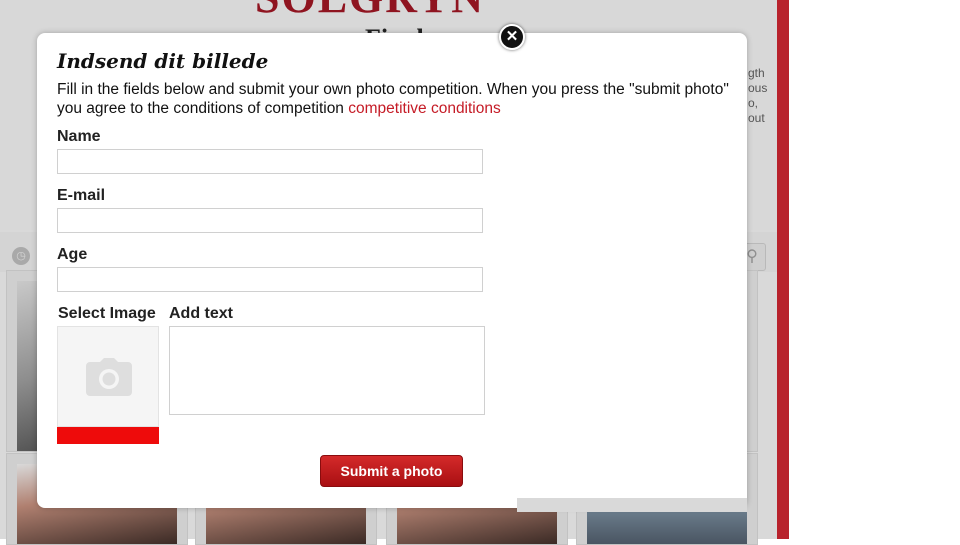  What do you see at coordinates (753, 103) in the screenshot?
I see `side-text-line: o,` at bounding box center [753, 103].